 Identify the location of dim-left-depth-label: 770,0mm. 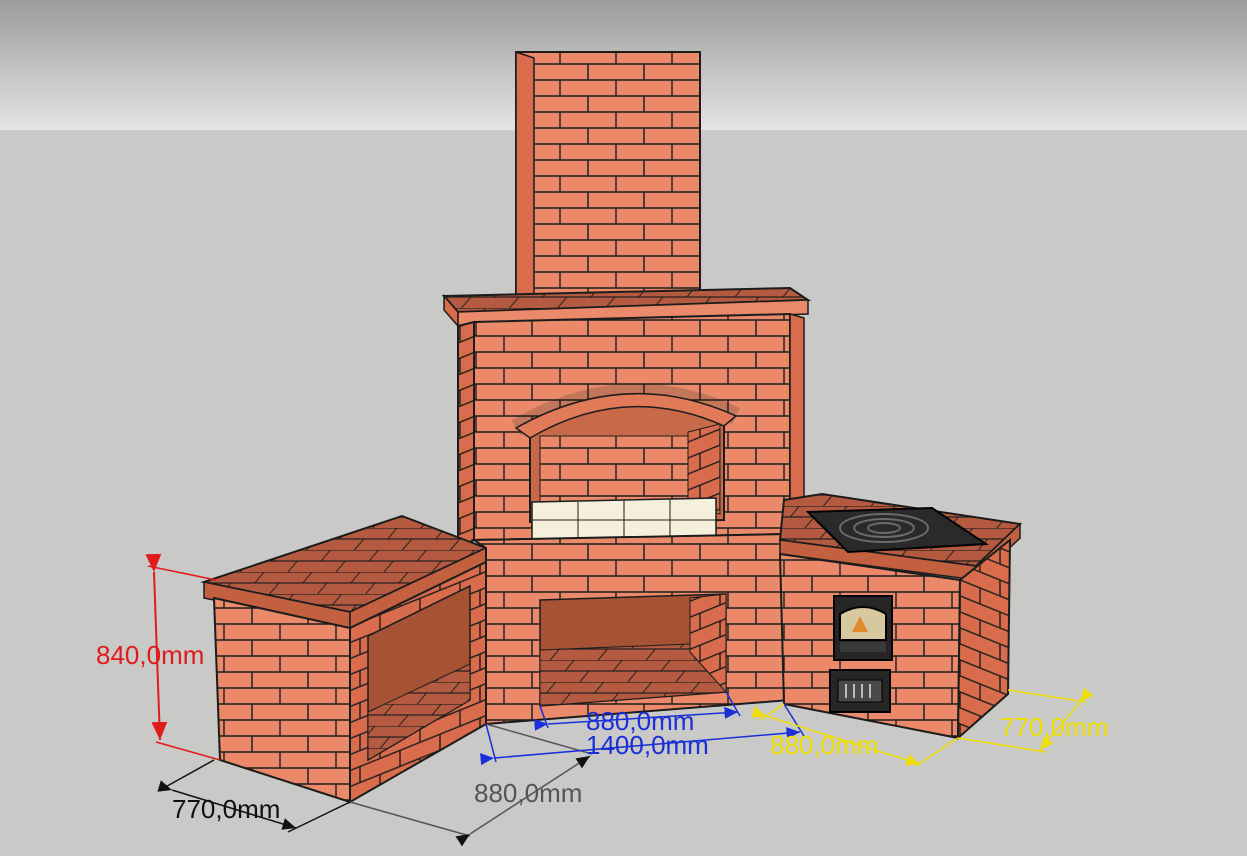
(226, 809).